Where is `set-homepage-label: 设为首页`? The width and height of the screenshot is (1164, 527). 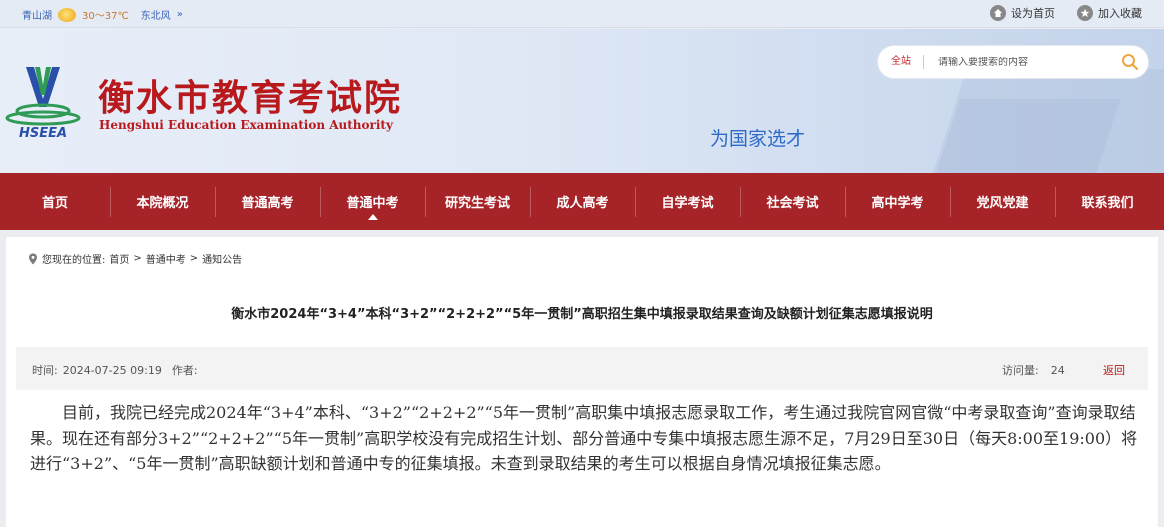 set-homepage-label: 设为首页 is located at coordinates (1033, 13).